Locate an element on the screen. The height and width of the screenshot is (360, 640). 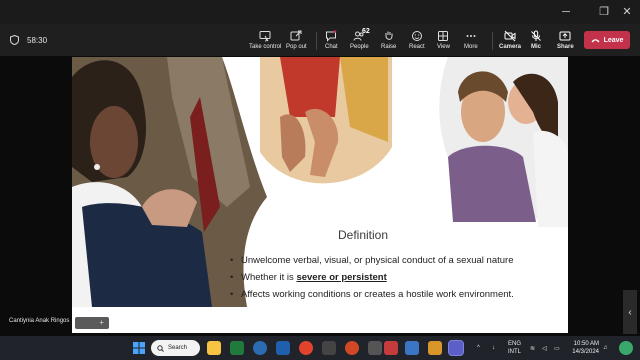
raise-hand-icon is located at coordinates (389, 35).